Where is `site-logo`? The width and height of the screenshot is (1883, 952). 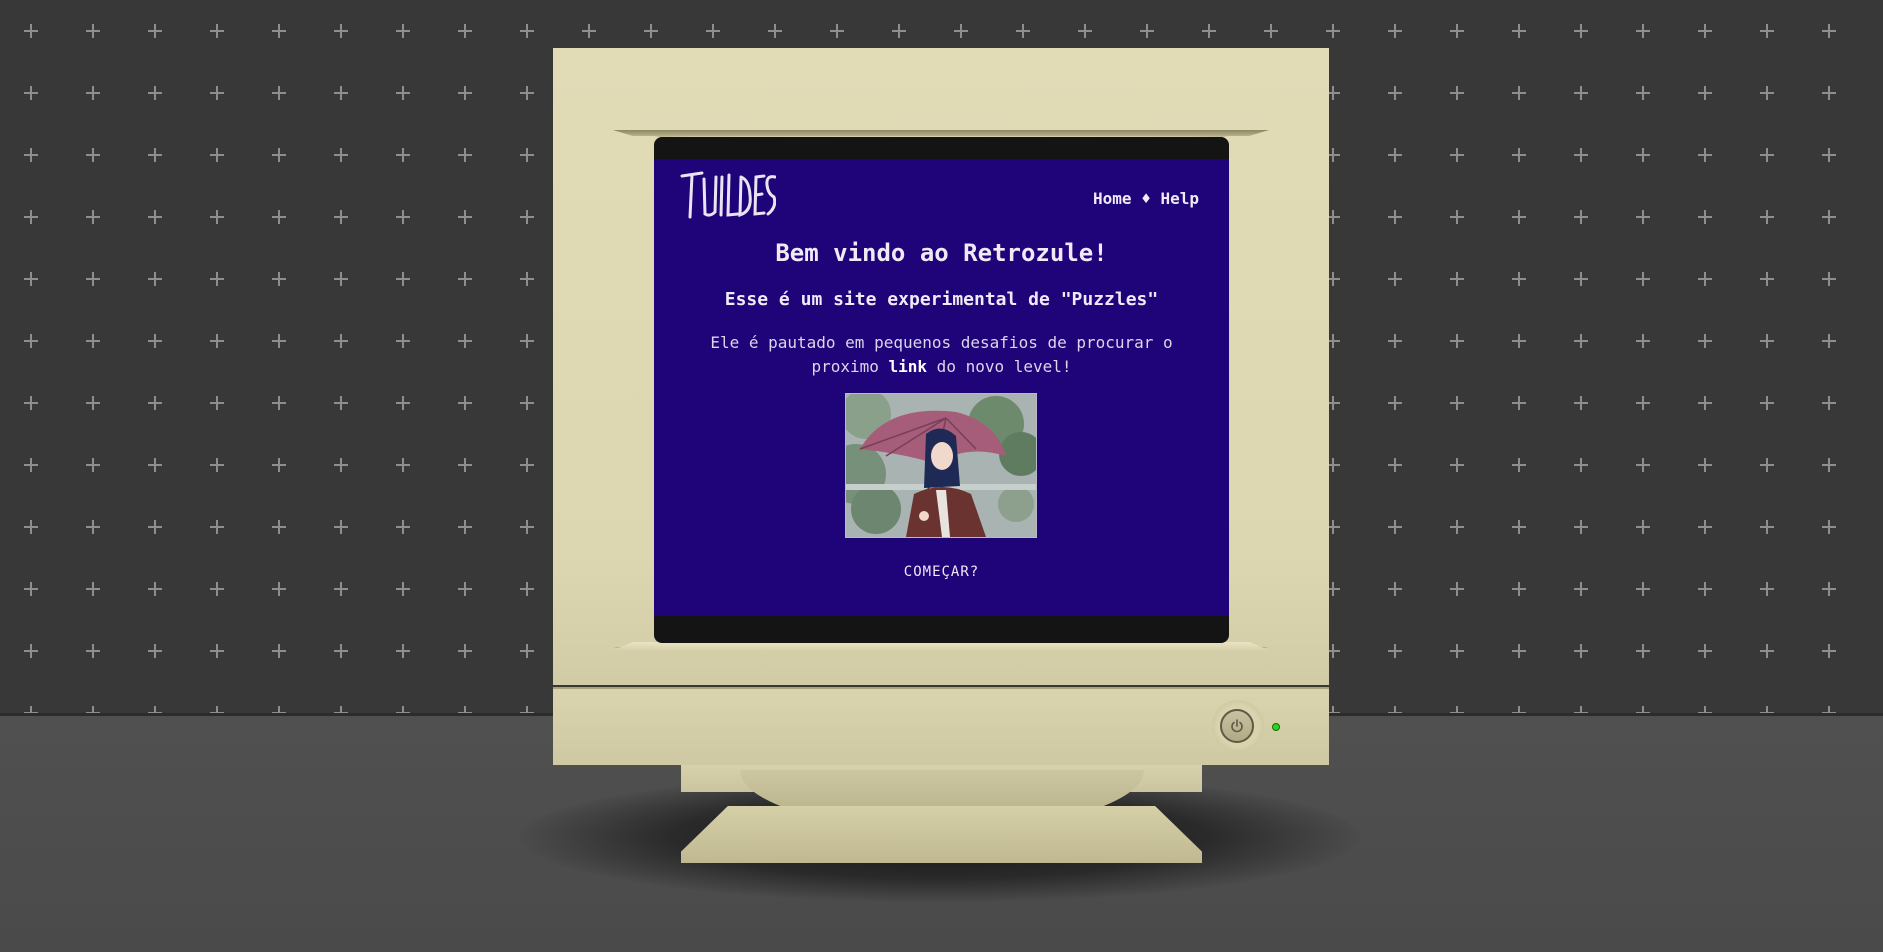 site-logo is located at coordinates (728, 197).